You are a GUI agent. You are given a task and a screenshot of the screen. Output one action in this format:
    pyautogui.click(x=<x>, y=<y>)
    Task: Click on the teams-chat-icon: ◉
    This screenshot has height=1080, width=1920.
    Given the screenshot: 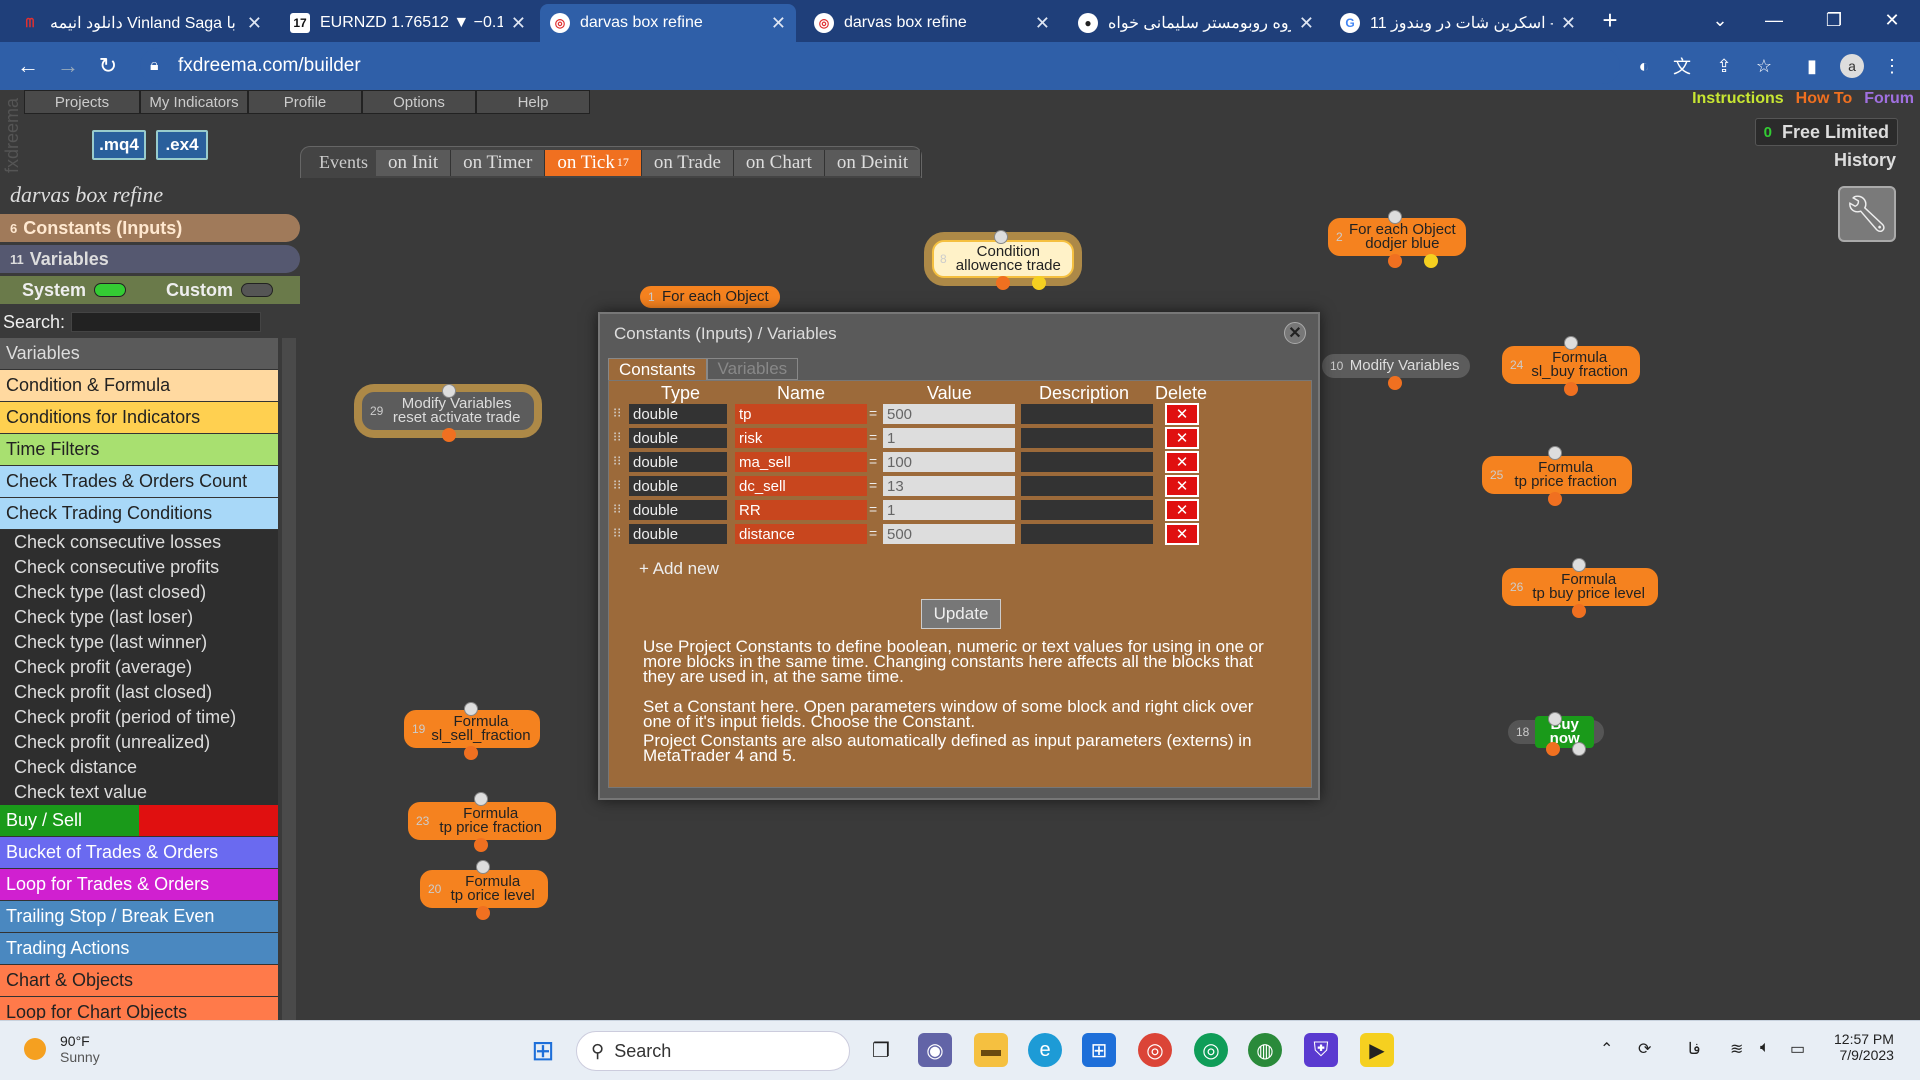 What is the action you would take?
    pyautogui.click(x=935, y=1050)
    